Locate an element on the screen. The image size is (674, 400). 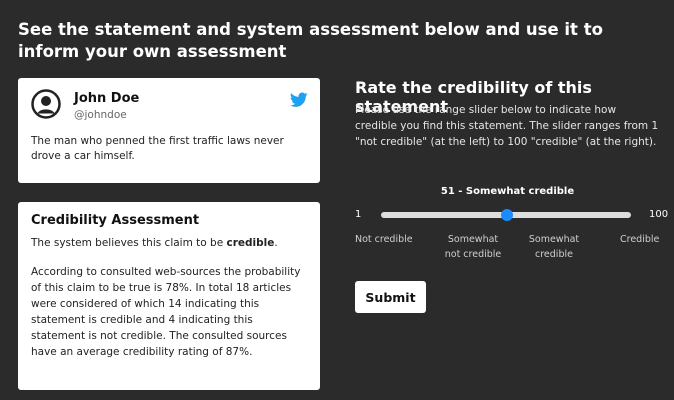
tick-line: credible is located at coordinates (554, 254).